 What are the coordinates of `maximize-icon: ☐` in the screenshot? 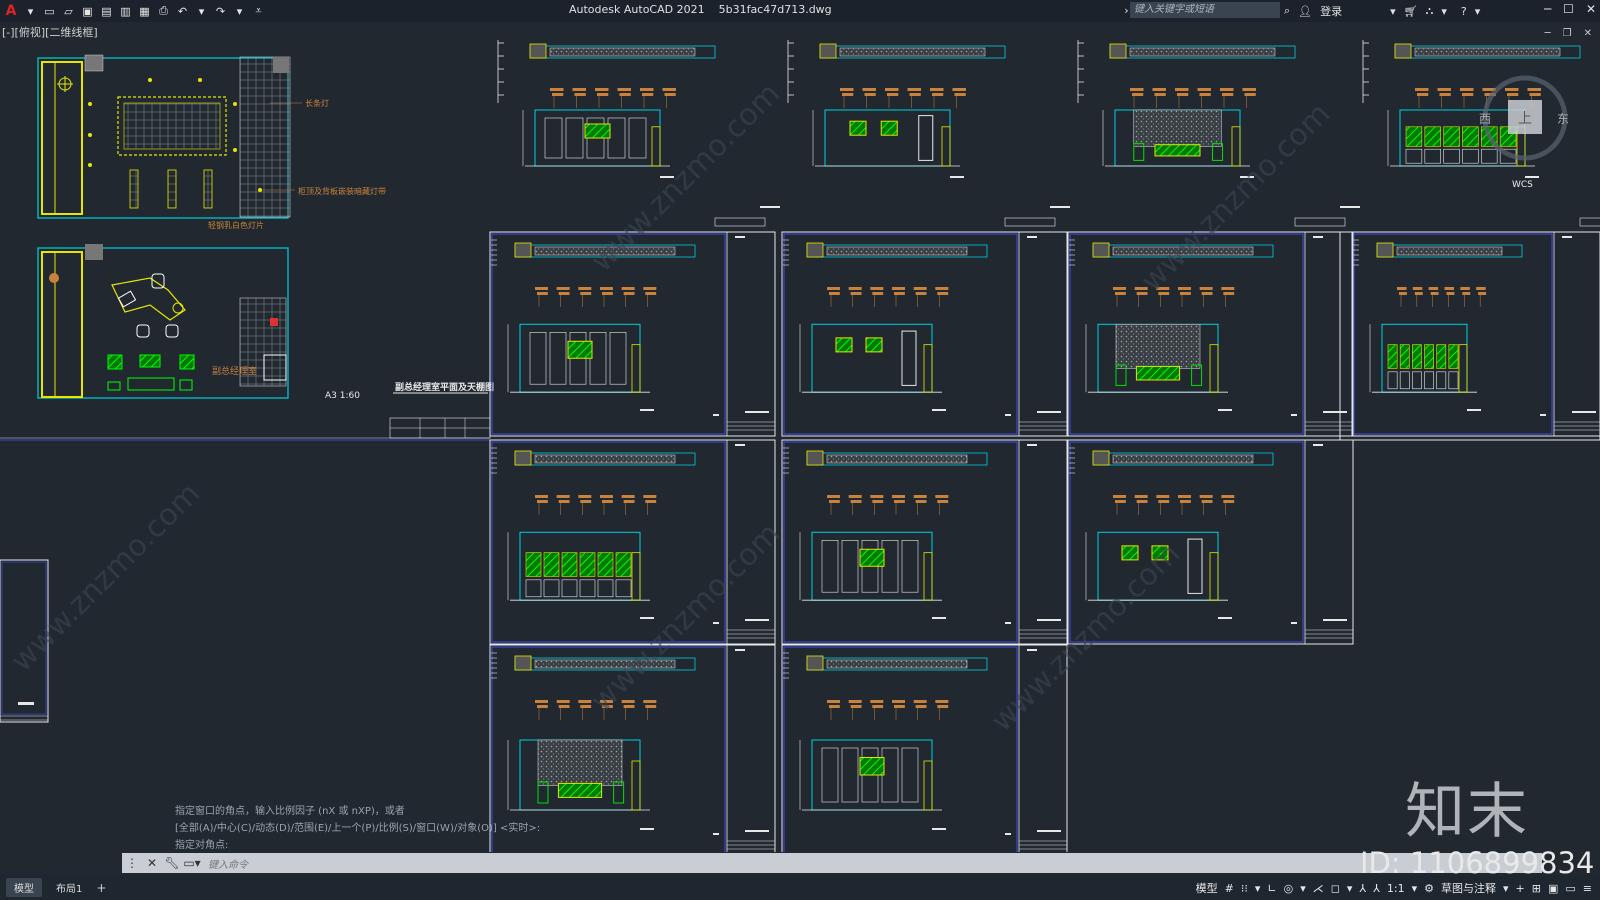 It's located at (1568, 9).